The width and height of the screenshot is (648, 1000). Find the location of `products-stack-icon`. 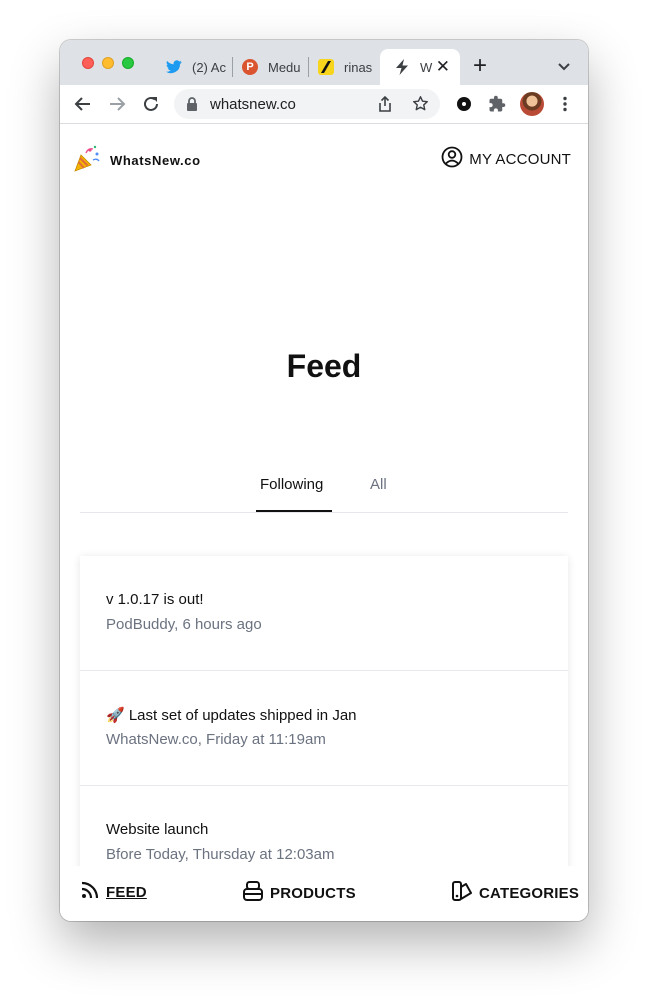

products-stack-icon is located at coordinates (253, 893).